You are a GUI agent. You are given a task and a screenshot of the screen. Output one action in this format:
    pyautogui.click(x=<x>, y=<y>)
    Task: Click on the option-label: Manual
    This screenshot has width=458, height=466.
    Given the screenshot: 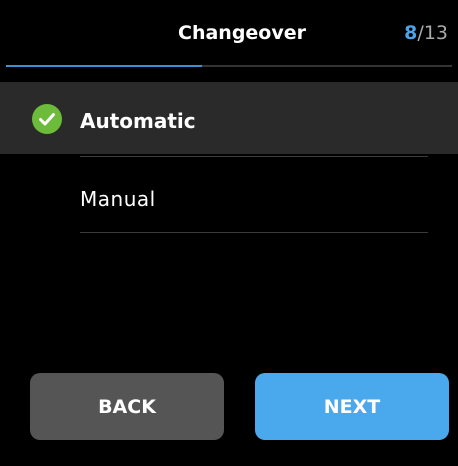 What is the action you would take?
    pyautogui.click(x=118, y=199)
    